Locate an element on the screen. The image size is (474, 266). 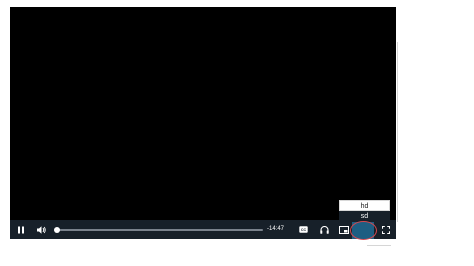
quality-menu: hd sd is located at coordinates (364, 211).